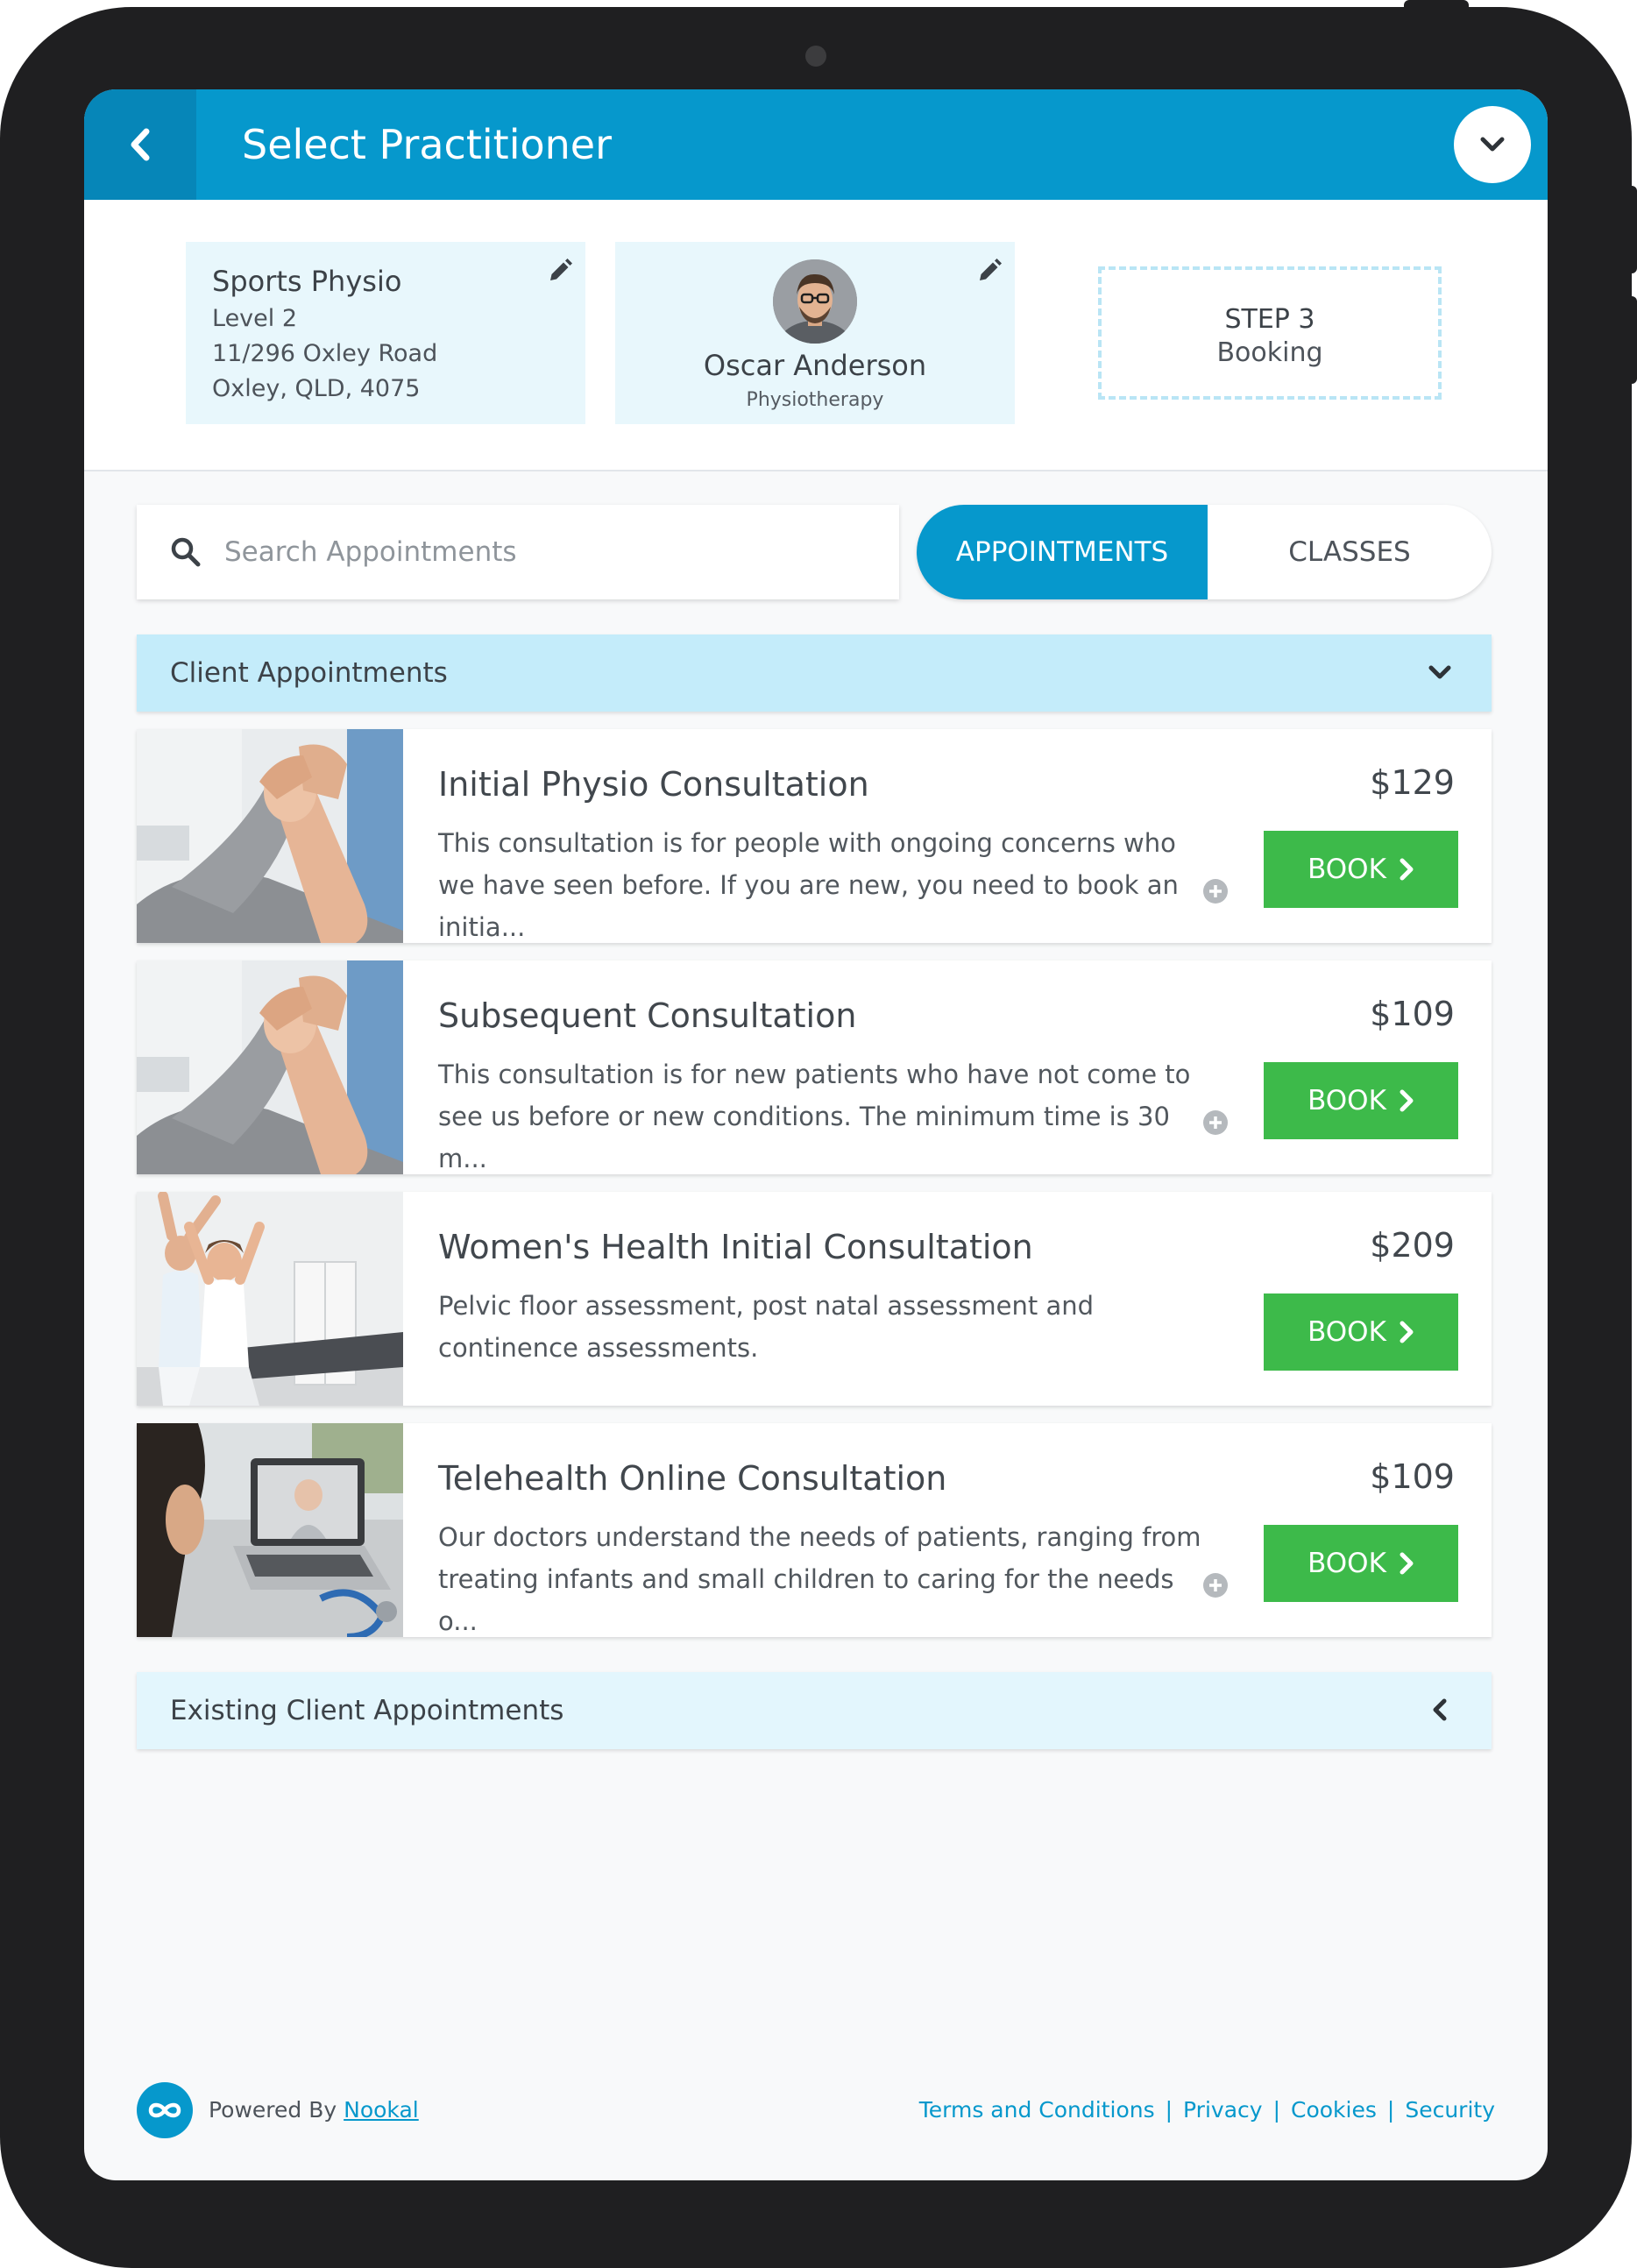 The height and width of the screenshot is (2268, 1637). What do you see at coordinates (1223, 2110) in the screenshot?
I see `privacy-link: Privacy` at bounding box center [1223, 2110].